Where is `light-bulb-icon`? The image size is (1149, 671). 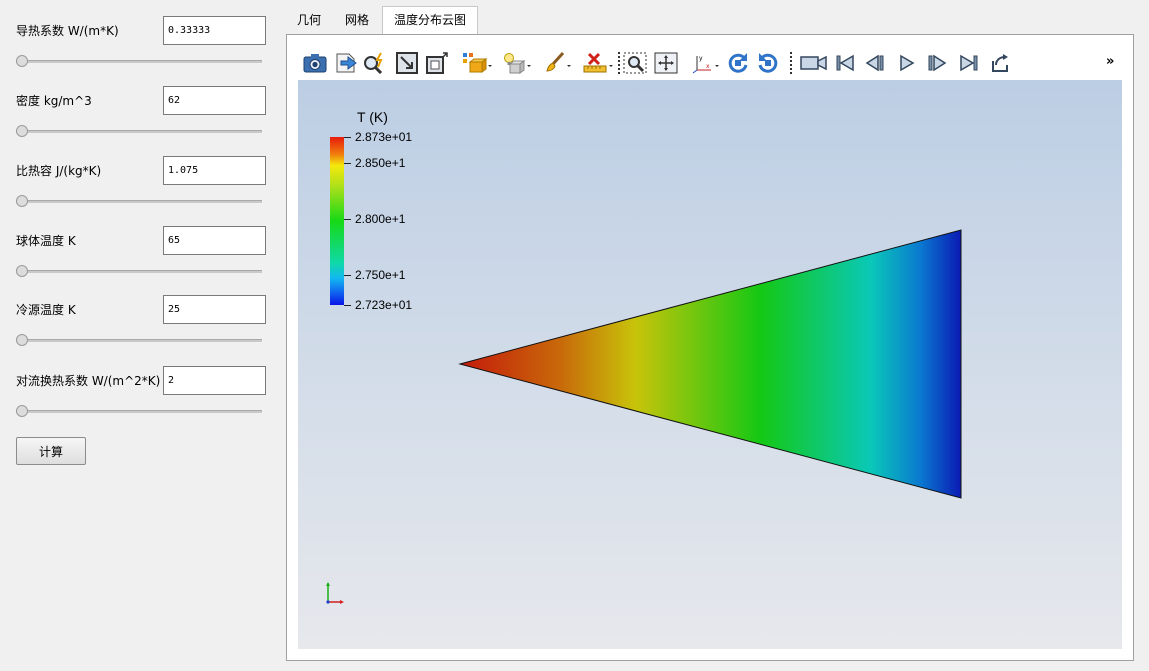 light-bulb-icon is located at coordinates (516, 63).